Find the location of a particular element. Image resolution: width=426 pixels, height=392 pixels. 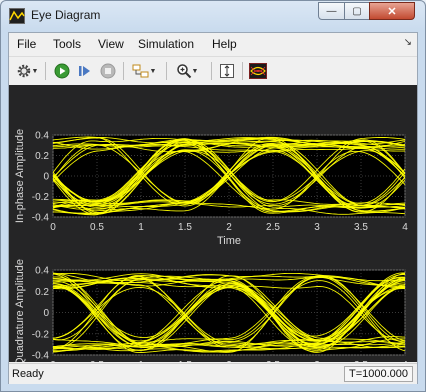

dock-arrow-icon: ↘ is located at coordinates (408, 42).